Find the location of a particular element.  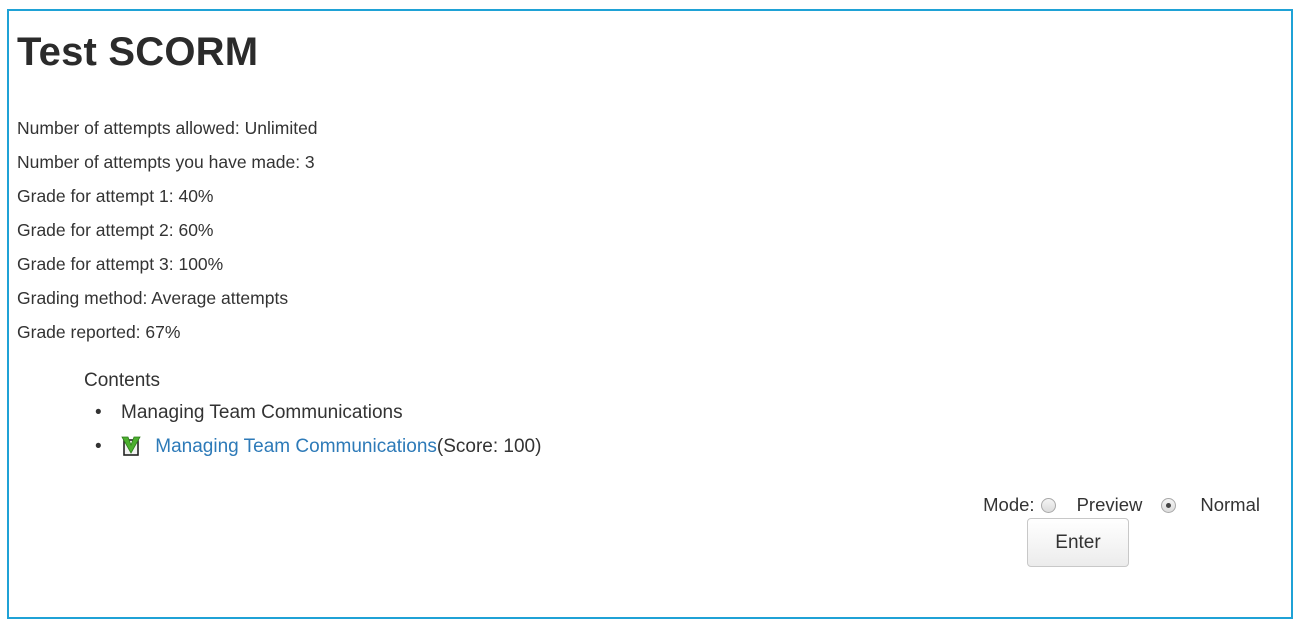

preview-radio is located at coordinates (1048, 505).